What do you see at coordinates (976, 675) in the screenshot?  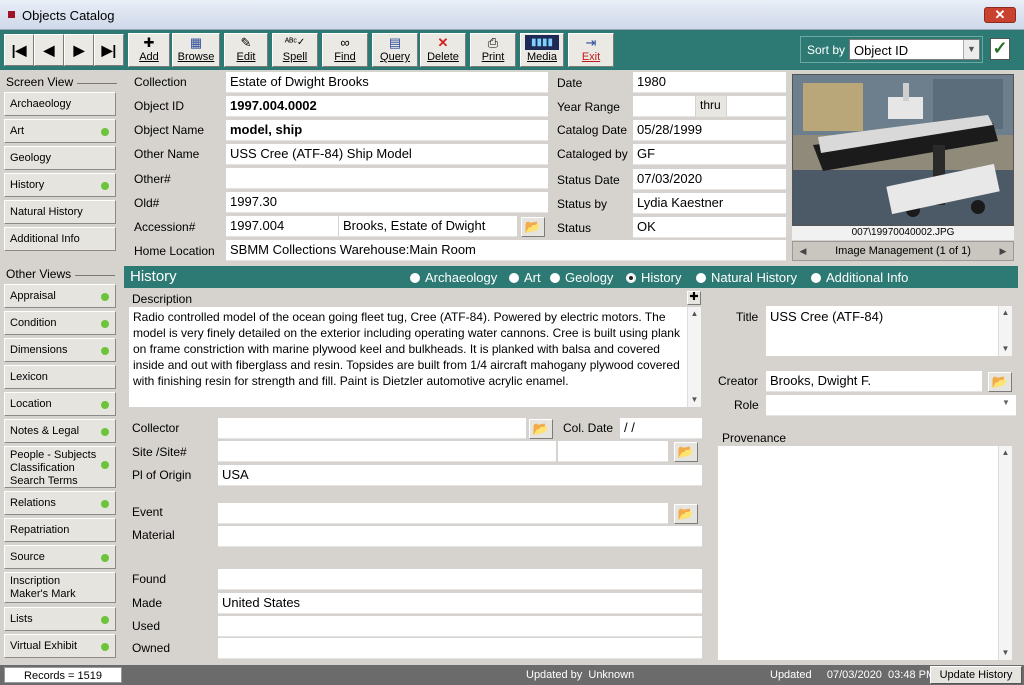 I see `update-history-button: Update History` at bounding box center [976, 675].